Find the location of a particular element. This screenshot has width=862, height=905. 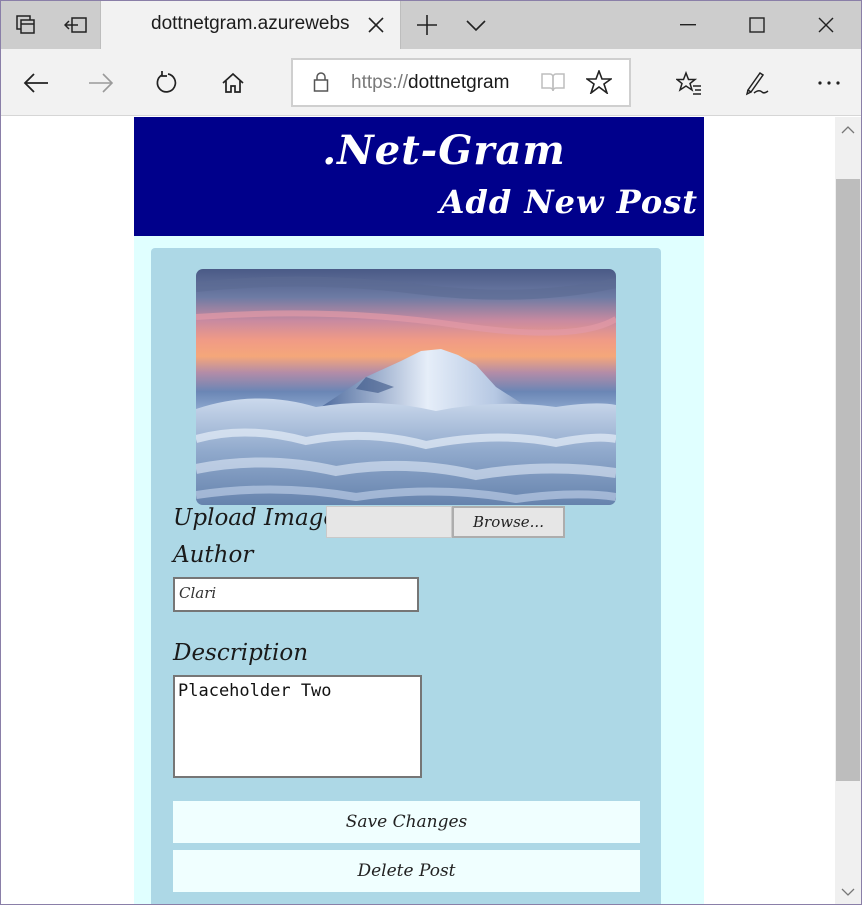

tab-manager-icon is located at coordinates (26, 25).